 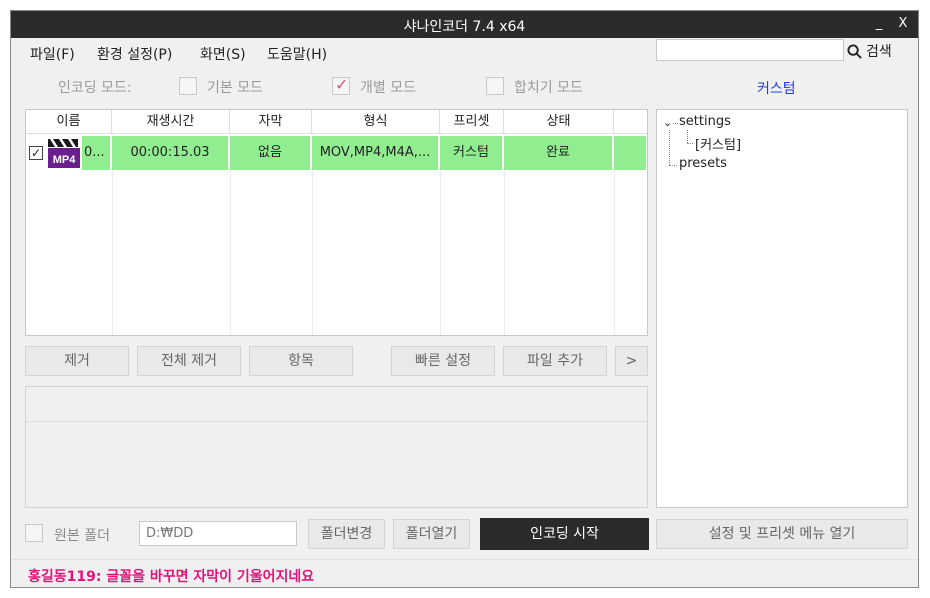 What do you see at coordinates (223, 54) in the screenshot?
I see `menu-view: 화면(S)` at bounding box center [223, 54].